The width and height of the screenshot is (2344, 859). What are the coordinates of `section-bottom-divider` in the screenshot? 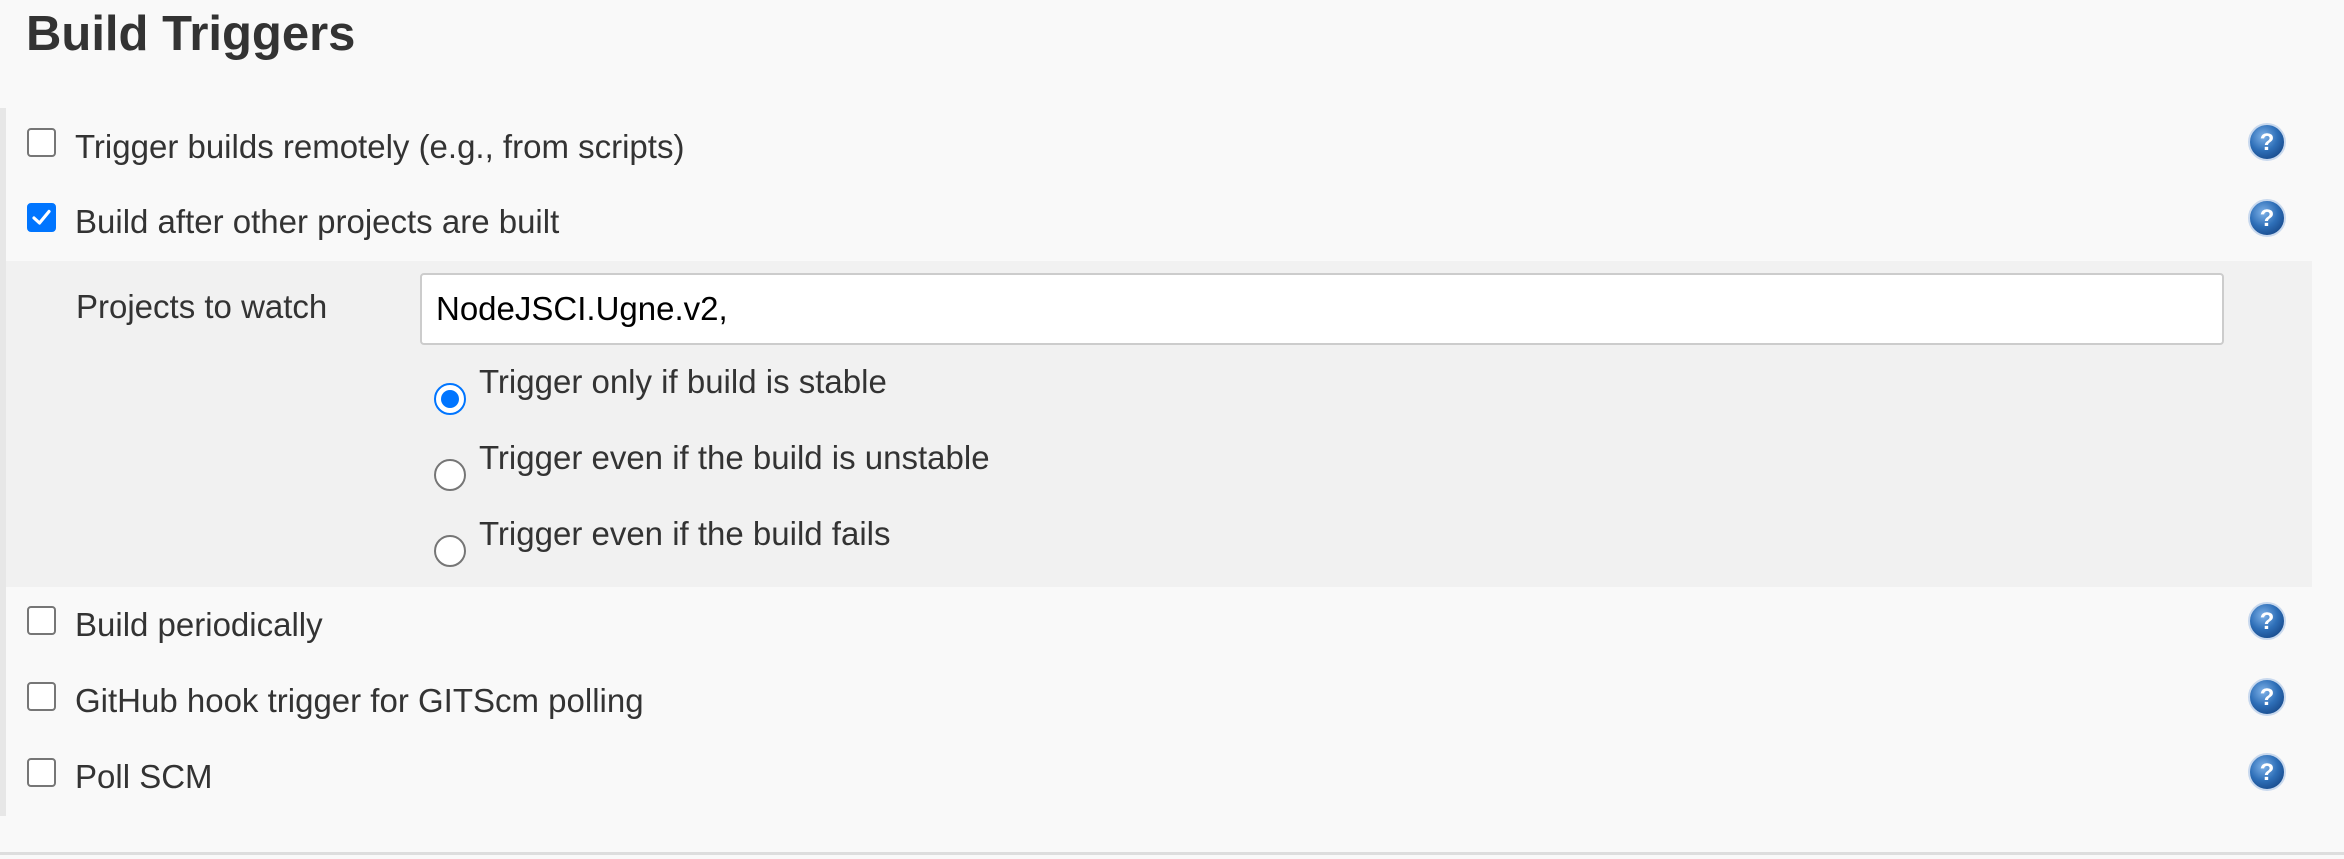 It's located at (1172, 853).